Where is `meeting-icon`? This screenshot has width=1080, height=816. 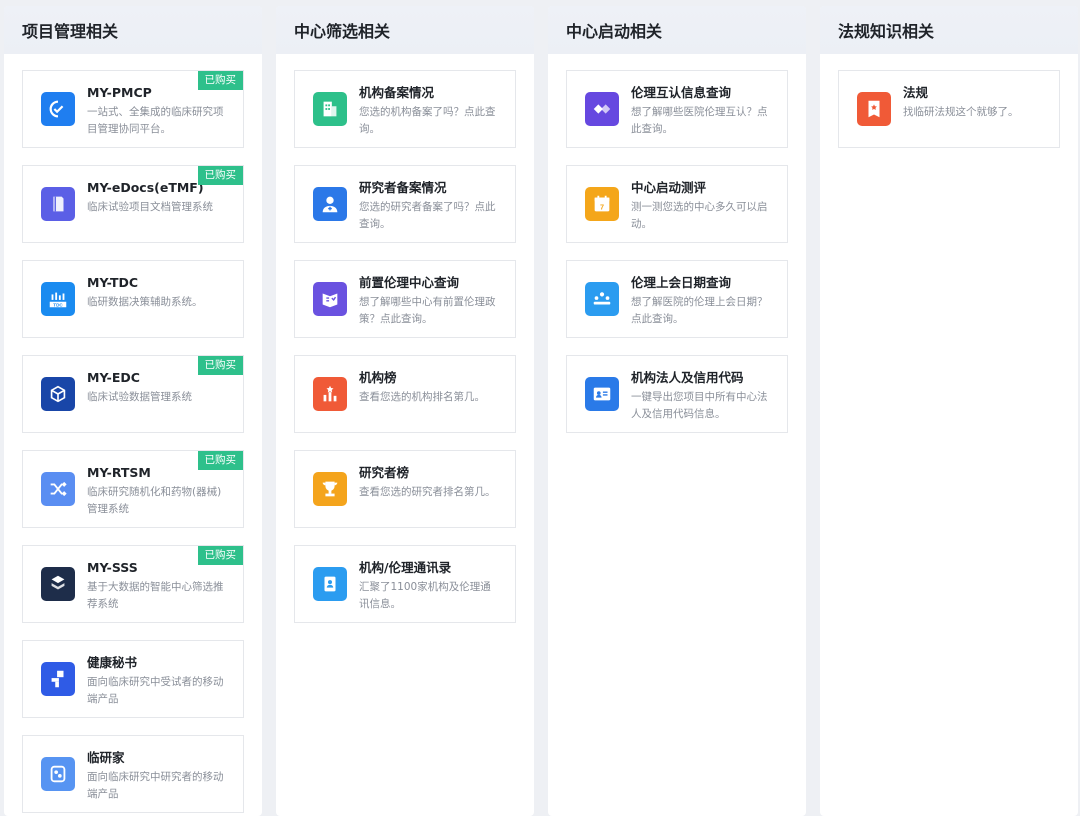 meeting-icon is located at coordinates (602, 299).